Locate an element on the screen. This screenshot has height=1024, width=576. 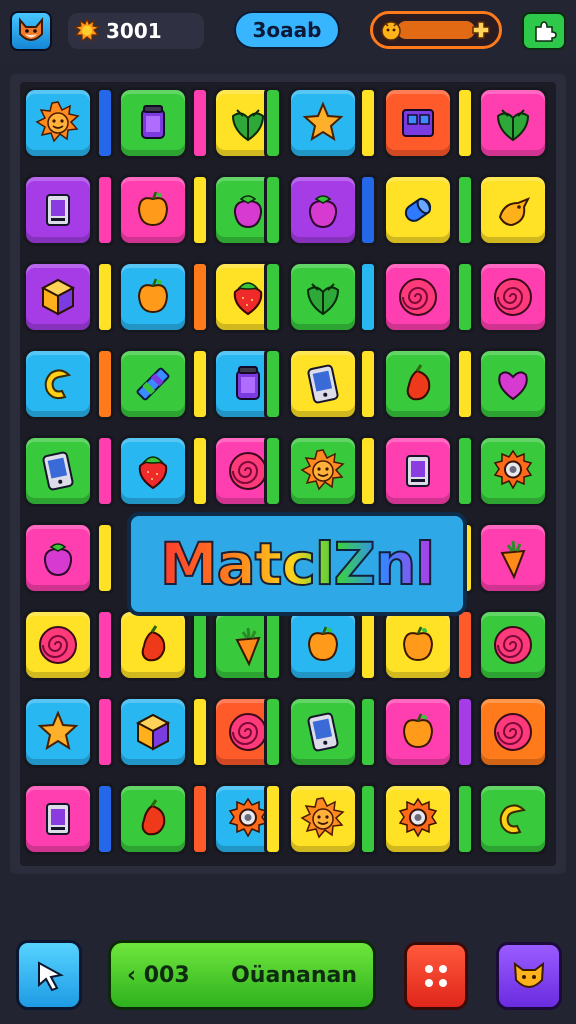
sun-icon is located at coordinates (322, 470).